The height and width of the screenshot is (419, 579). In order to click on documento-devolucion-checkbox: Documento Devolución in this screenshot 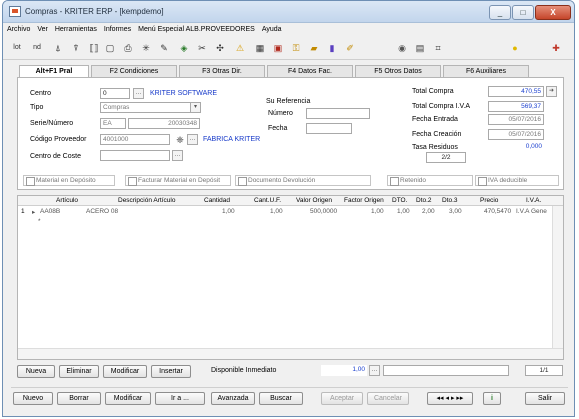, I will do `click(303, 180)`.